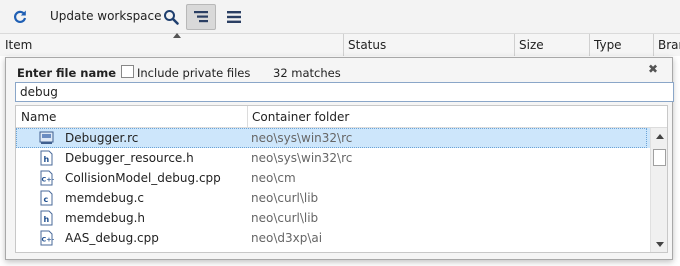 This screenshot has width=680, height=266. I want to click on sort-ascending-icon, so click(177, 35).